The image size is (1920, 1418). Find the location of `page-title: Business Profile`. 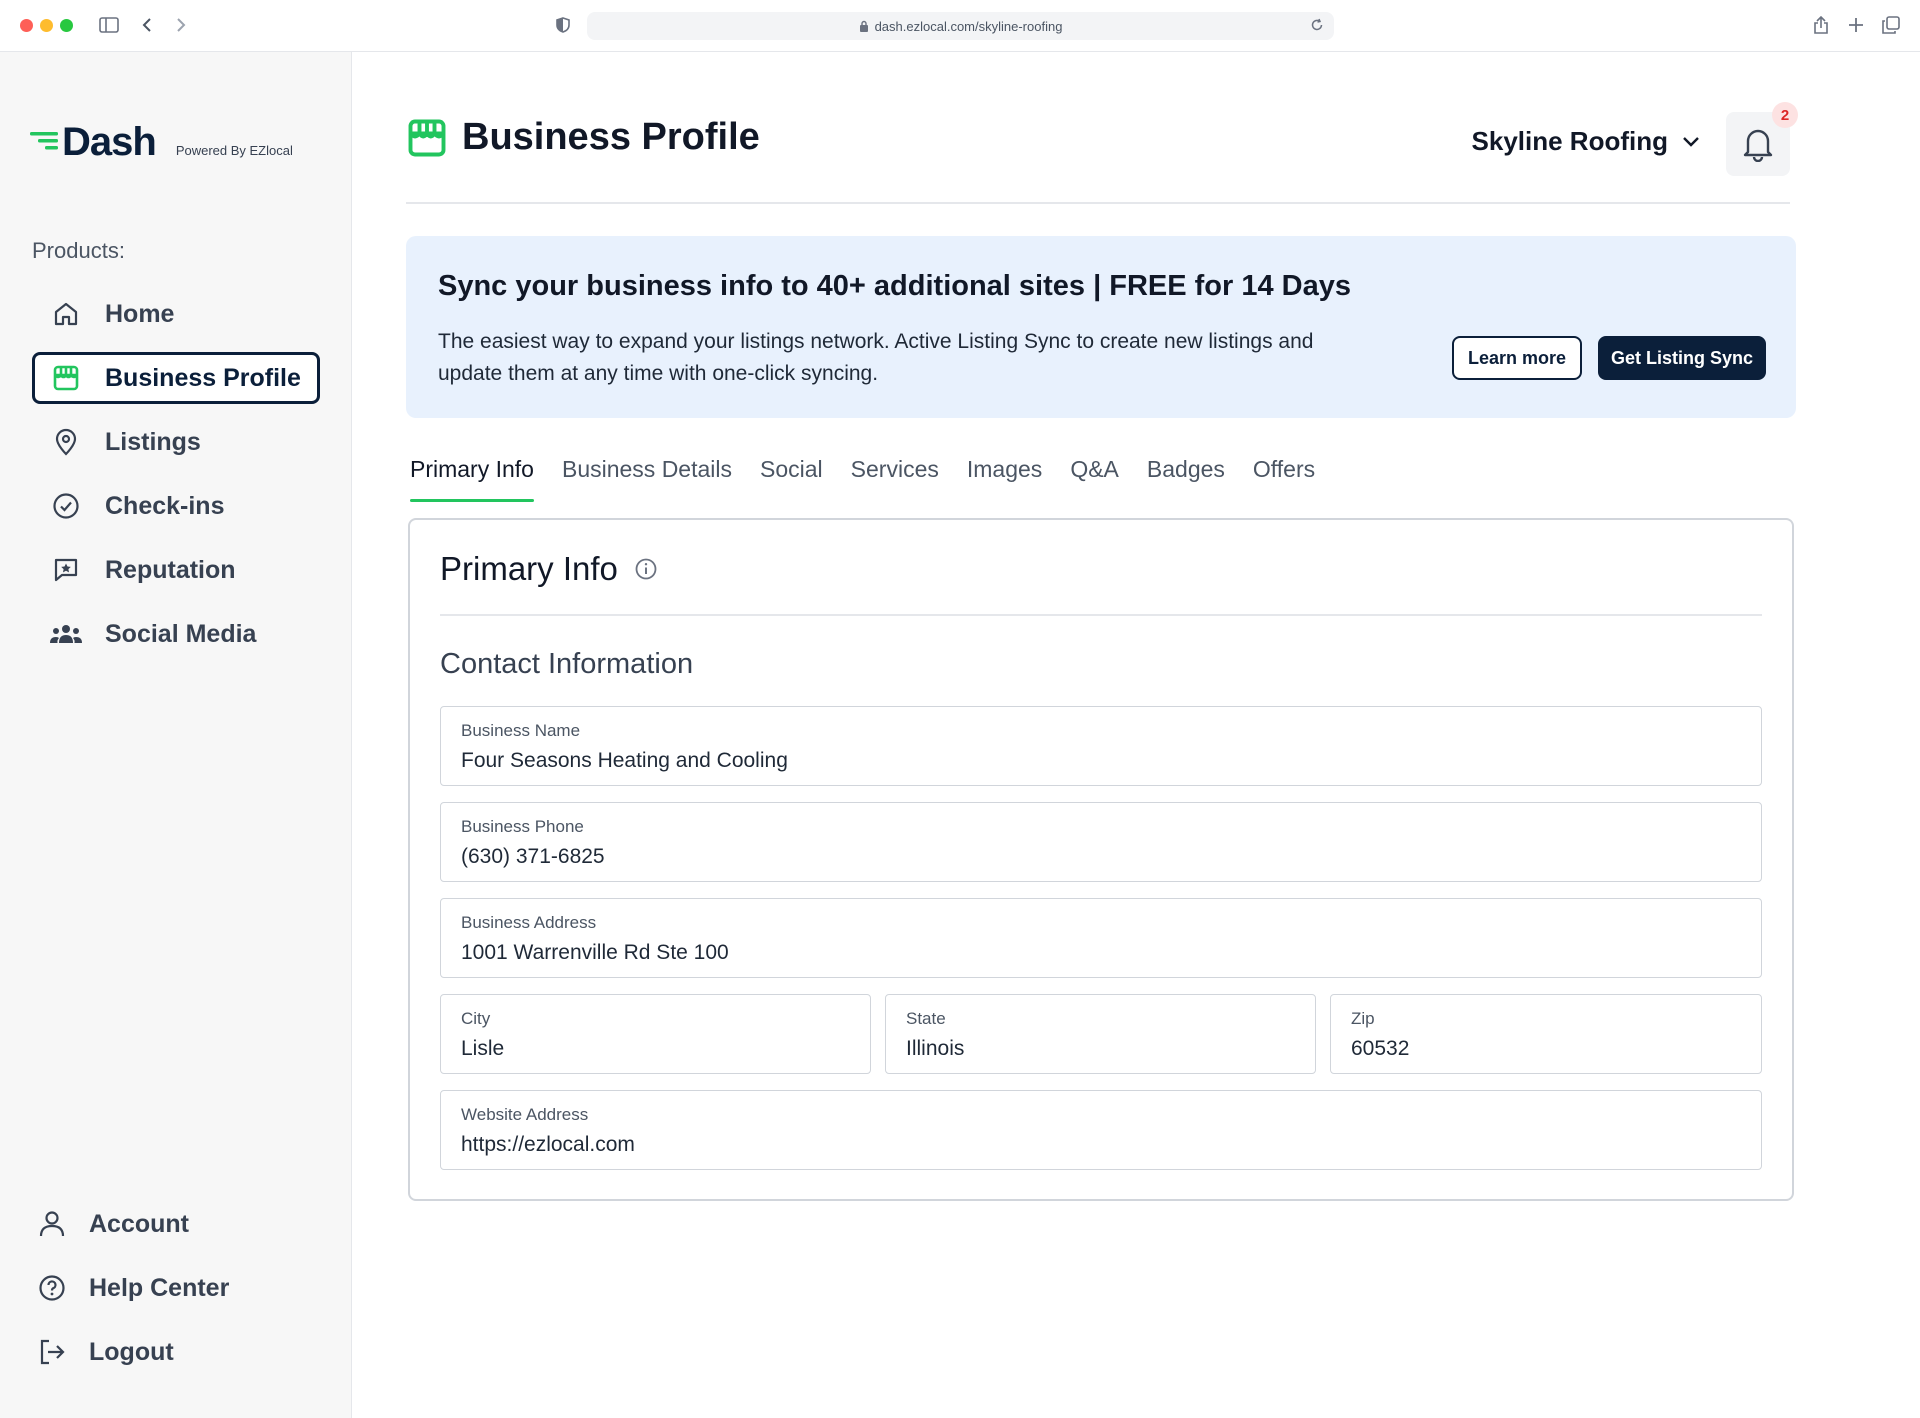

page-title: Business Profile is located at coordinates (583, 137).